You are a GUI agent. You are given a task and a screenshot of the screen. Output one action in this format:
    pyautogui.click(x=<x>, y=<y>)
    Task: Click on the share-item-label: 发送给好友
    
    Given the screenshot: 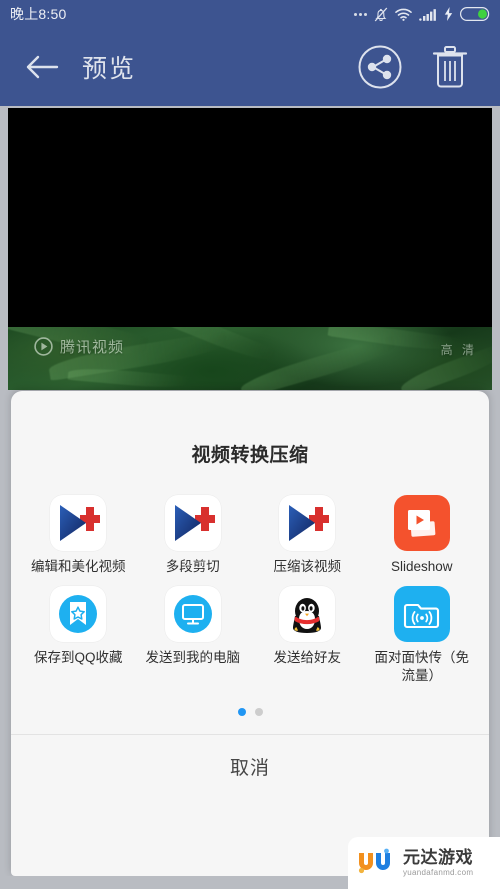 What is the action you would take?
    pyautogui.click(x=307, y=658)
    